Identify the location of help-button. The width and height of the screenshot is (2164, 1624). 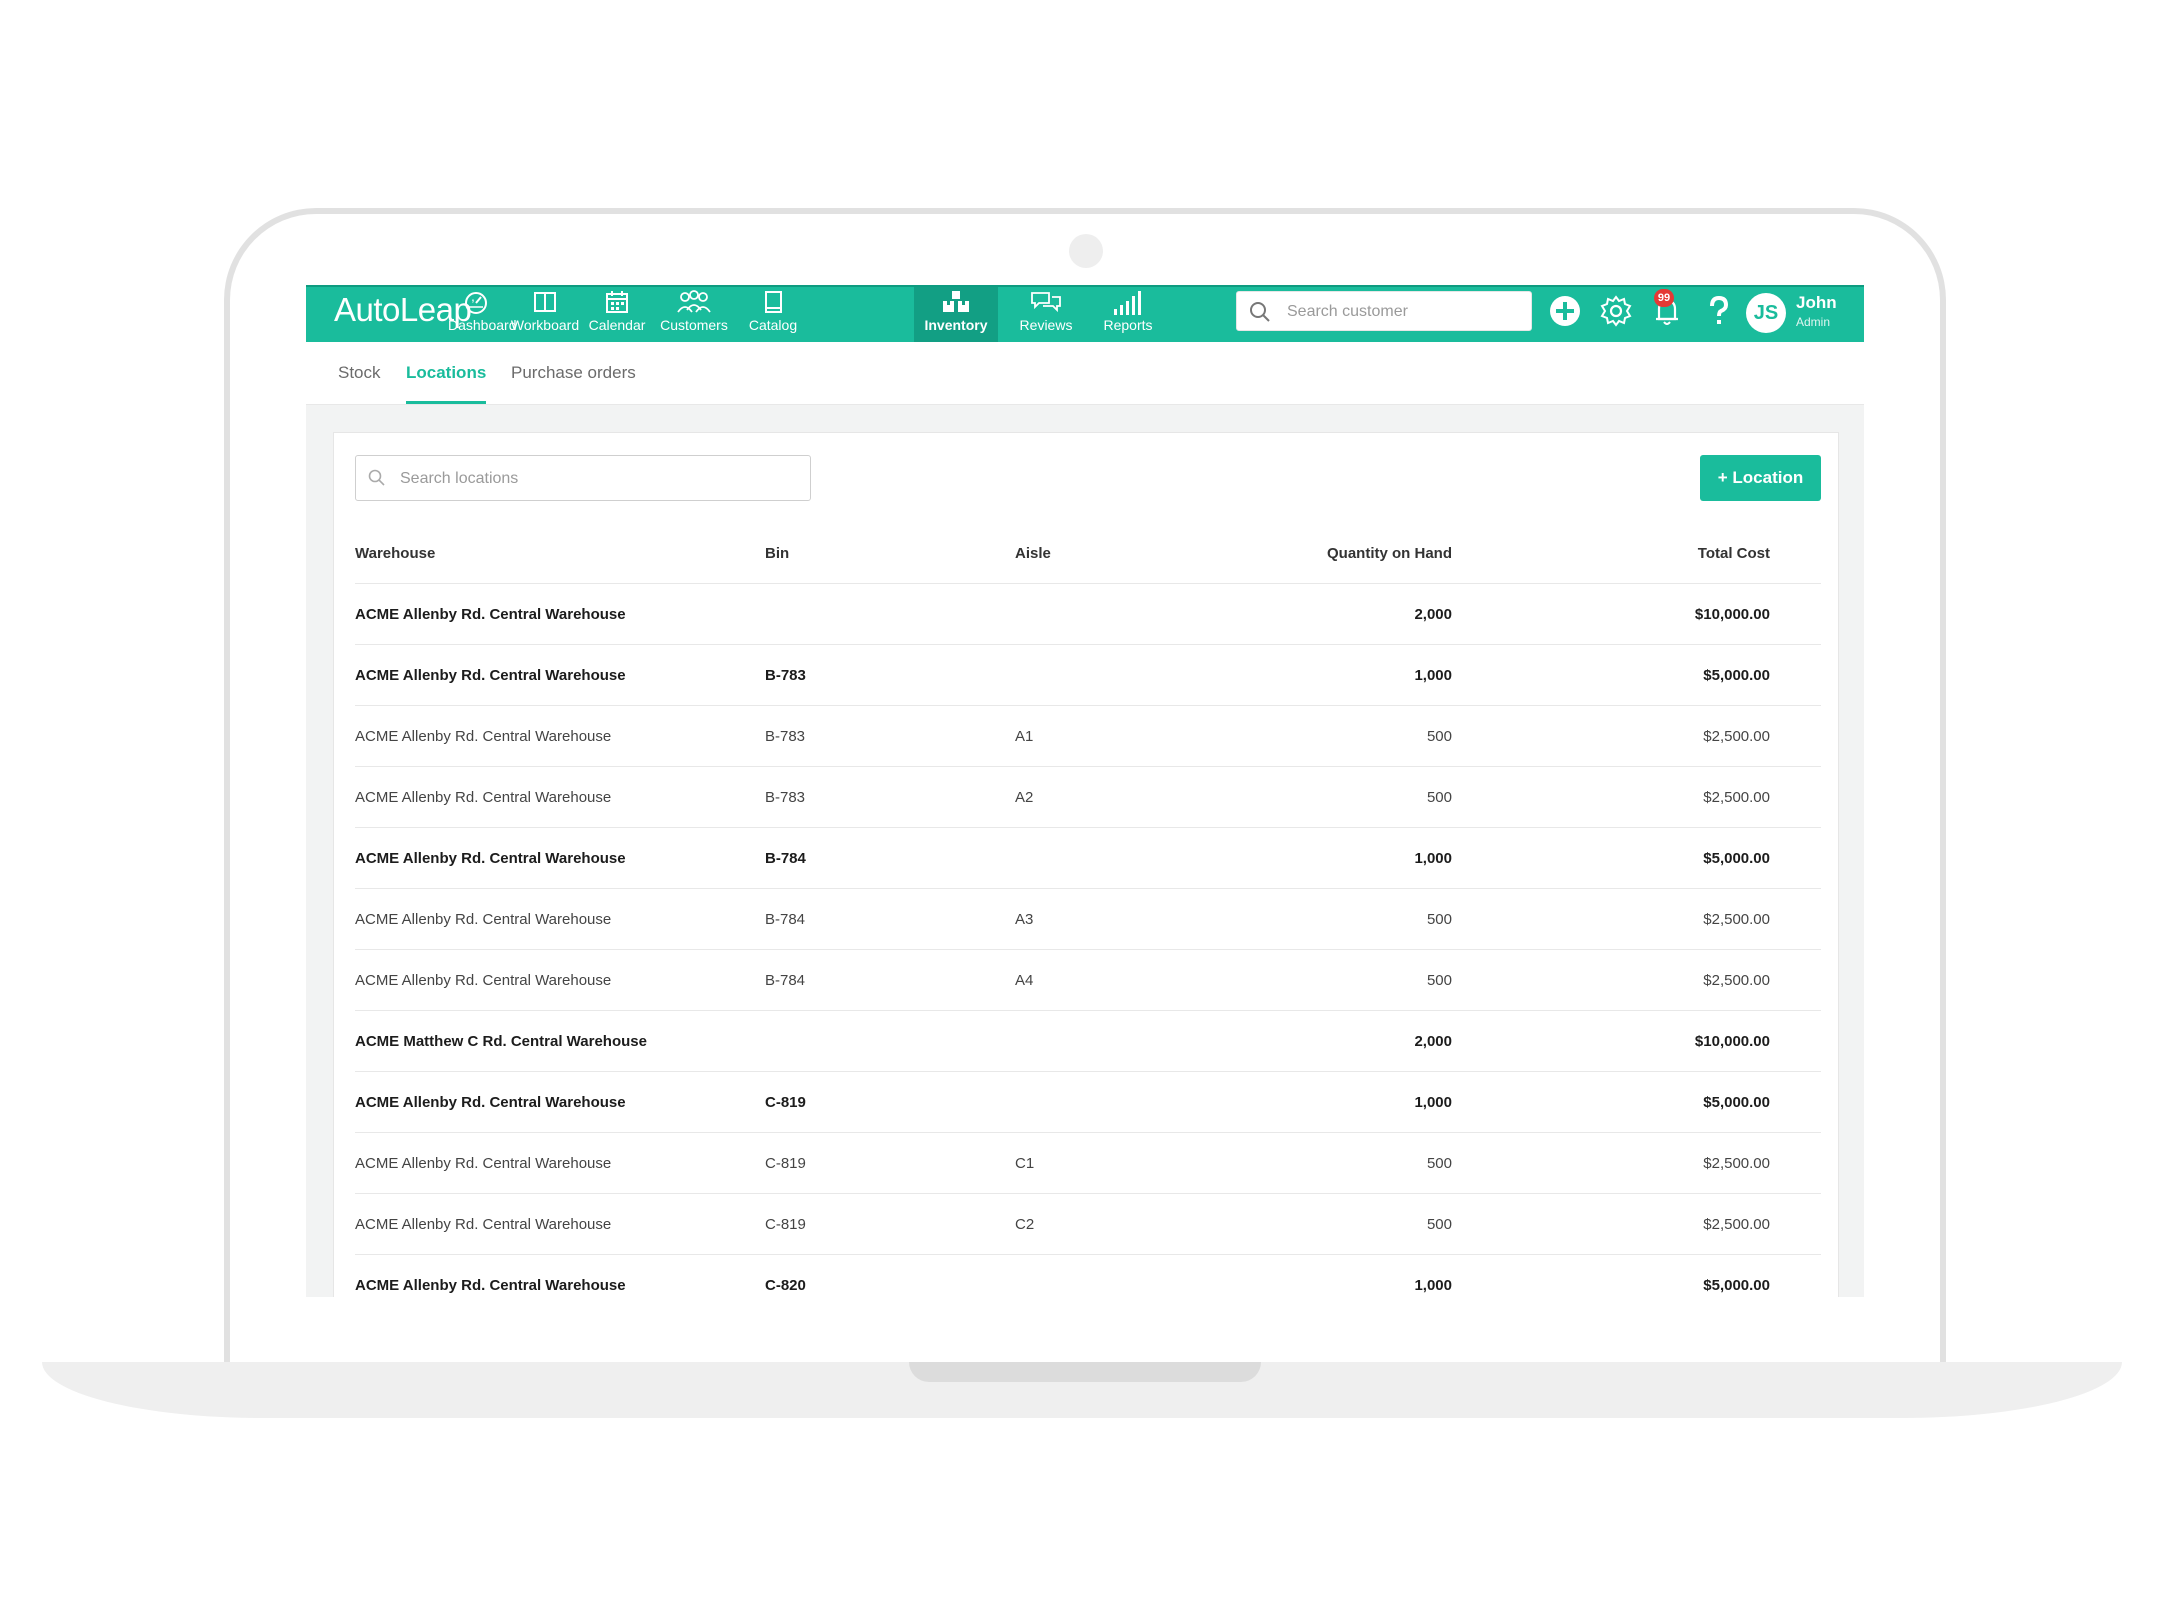
(1719, 311).